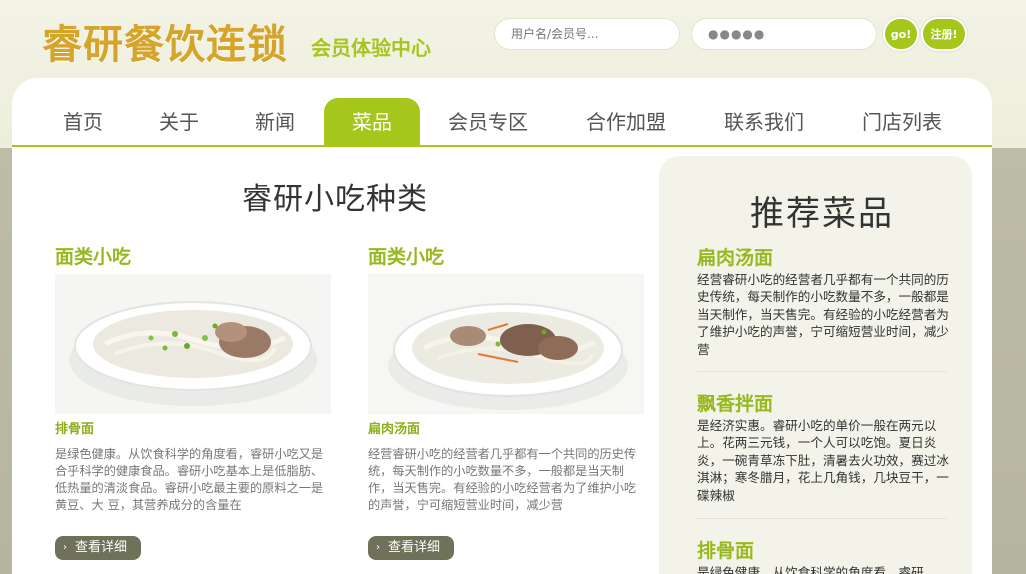 Image resolution: width=1026 pixels, height=574 pixels. I want to click on nav-item-members: 会员专区, so click(488, 122).